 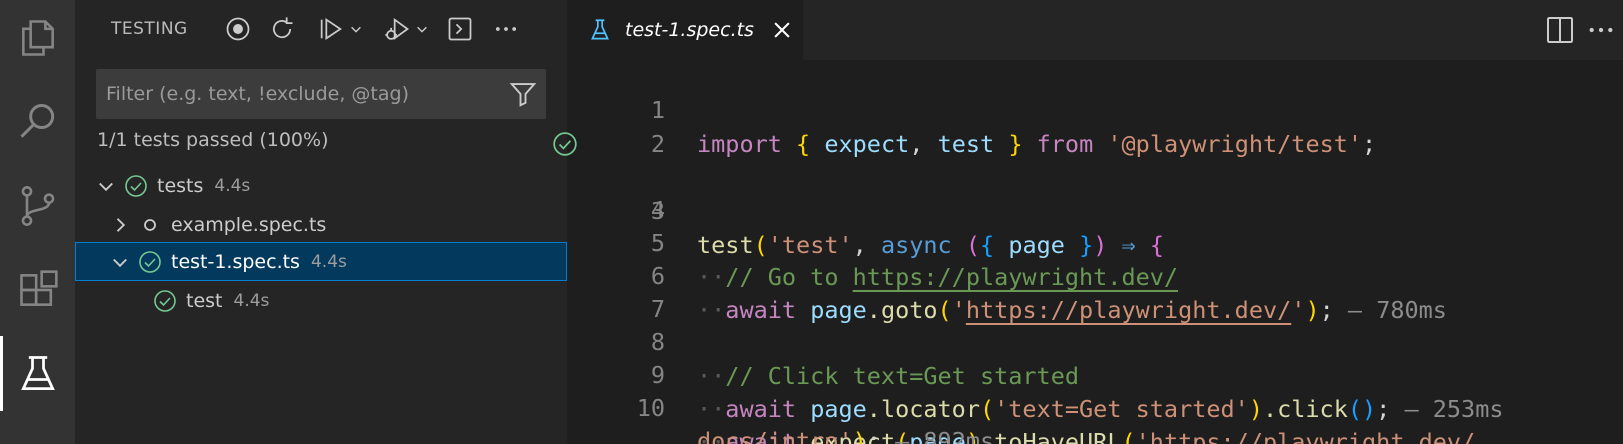 I want to click on source-control-button, so click(x=37, y=205).